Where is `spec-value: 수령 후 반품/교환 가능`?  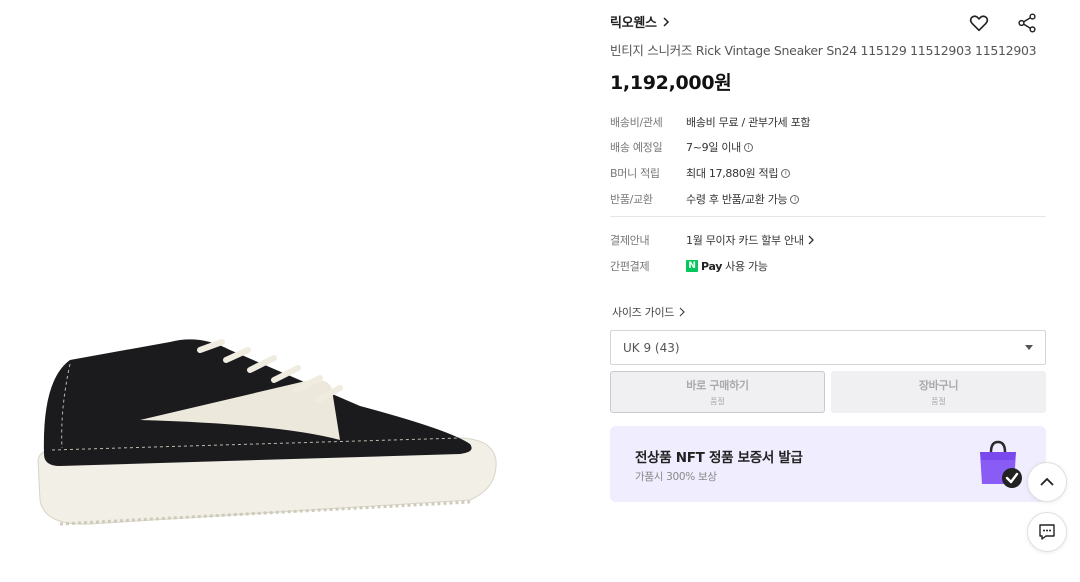
spec-value: 수령 후 반품/교환 가능 is located at coordinates (737, 199).